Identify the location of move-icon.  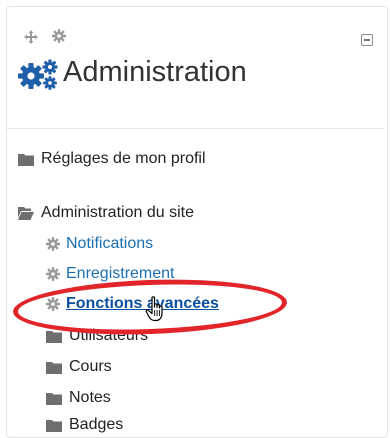
(31, 37).